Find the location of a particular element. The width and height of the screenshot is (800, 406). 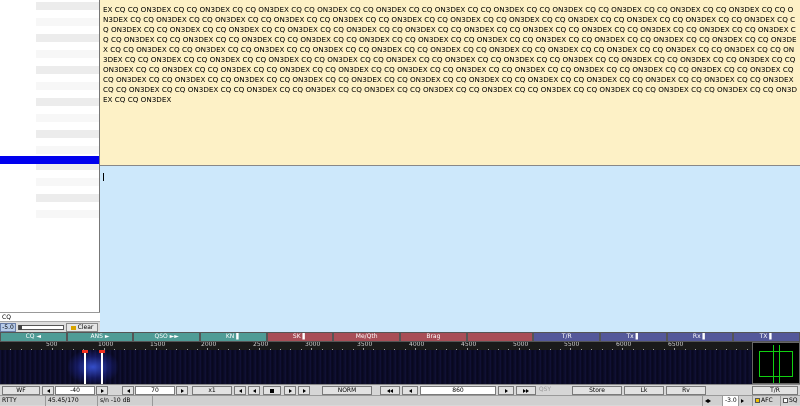

waterfall-display is located at coordinates (376, 367).